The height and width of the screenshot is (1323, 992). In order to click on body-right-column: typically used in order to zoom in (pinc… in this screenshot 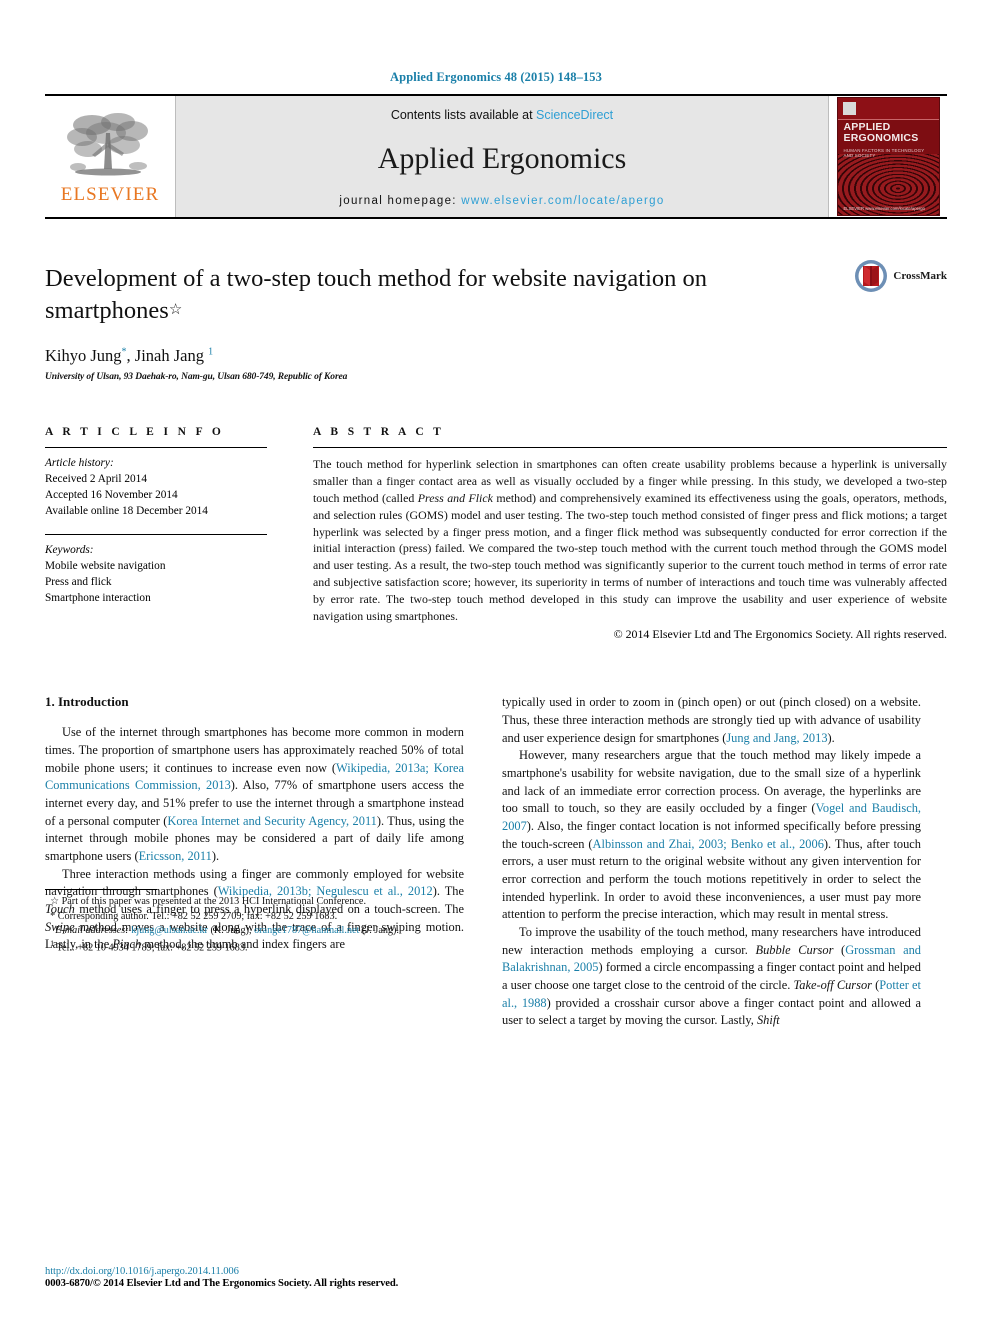, I will do `click(711, 862)`.